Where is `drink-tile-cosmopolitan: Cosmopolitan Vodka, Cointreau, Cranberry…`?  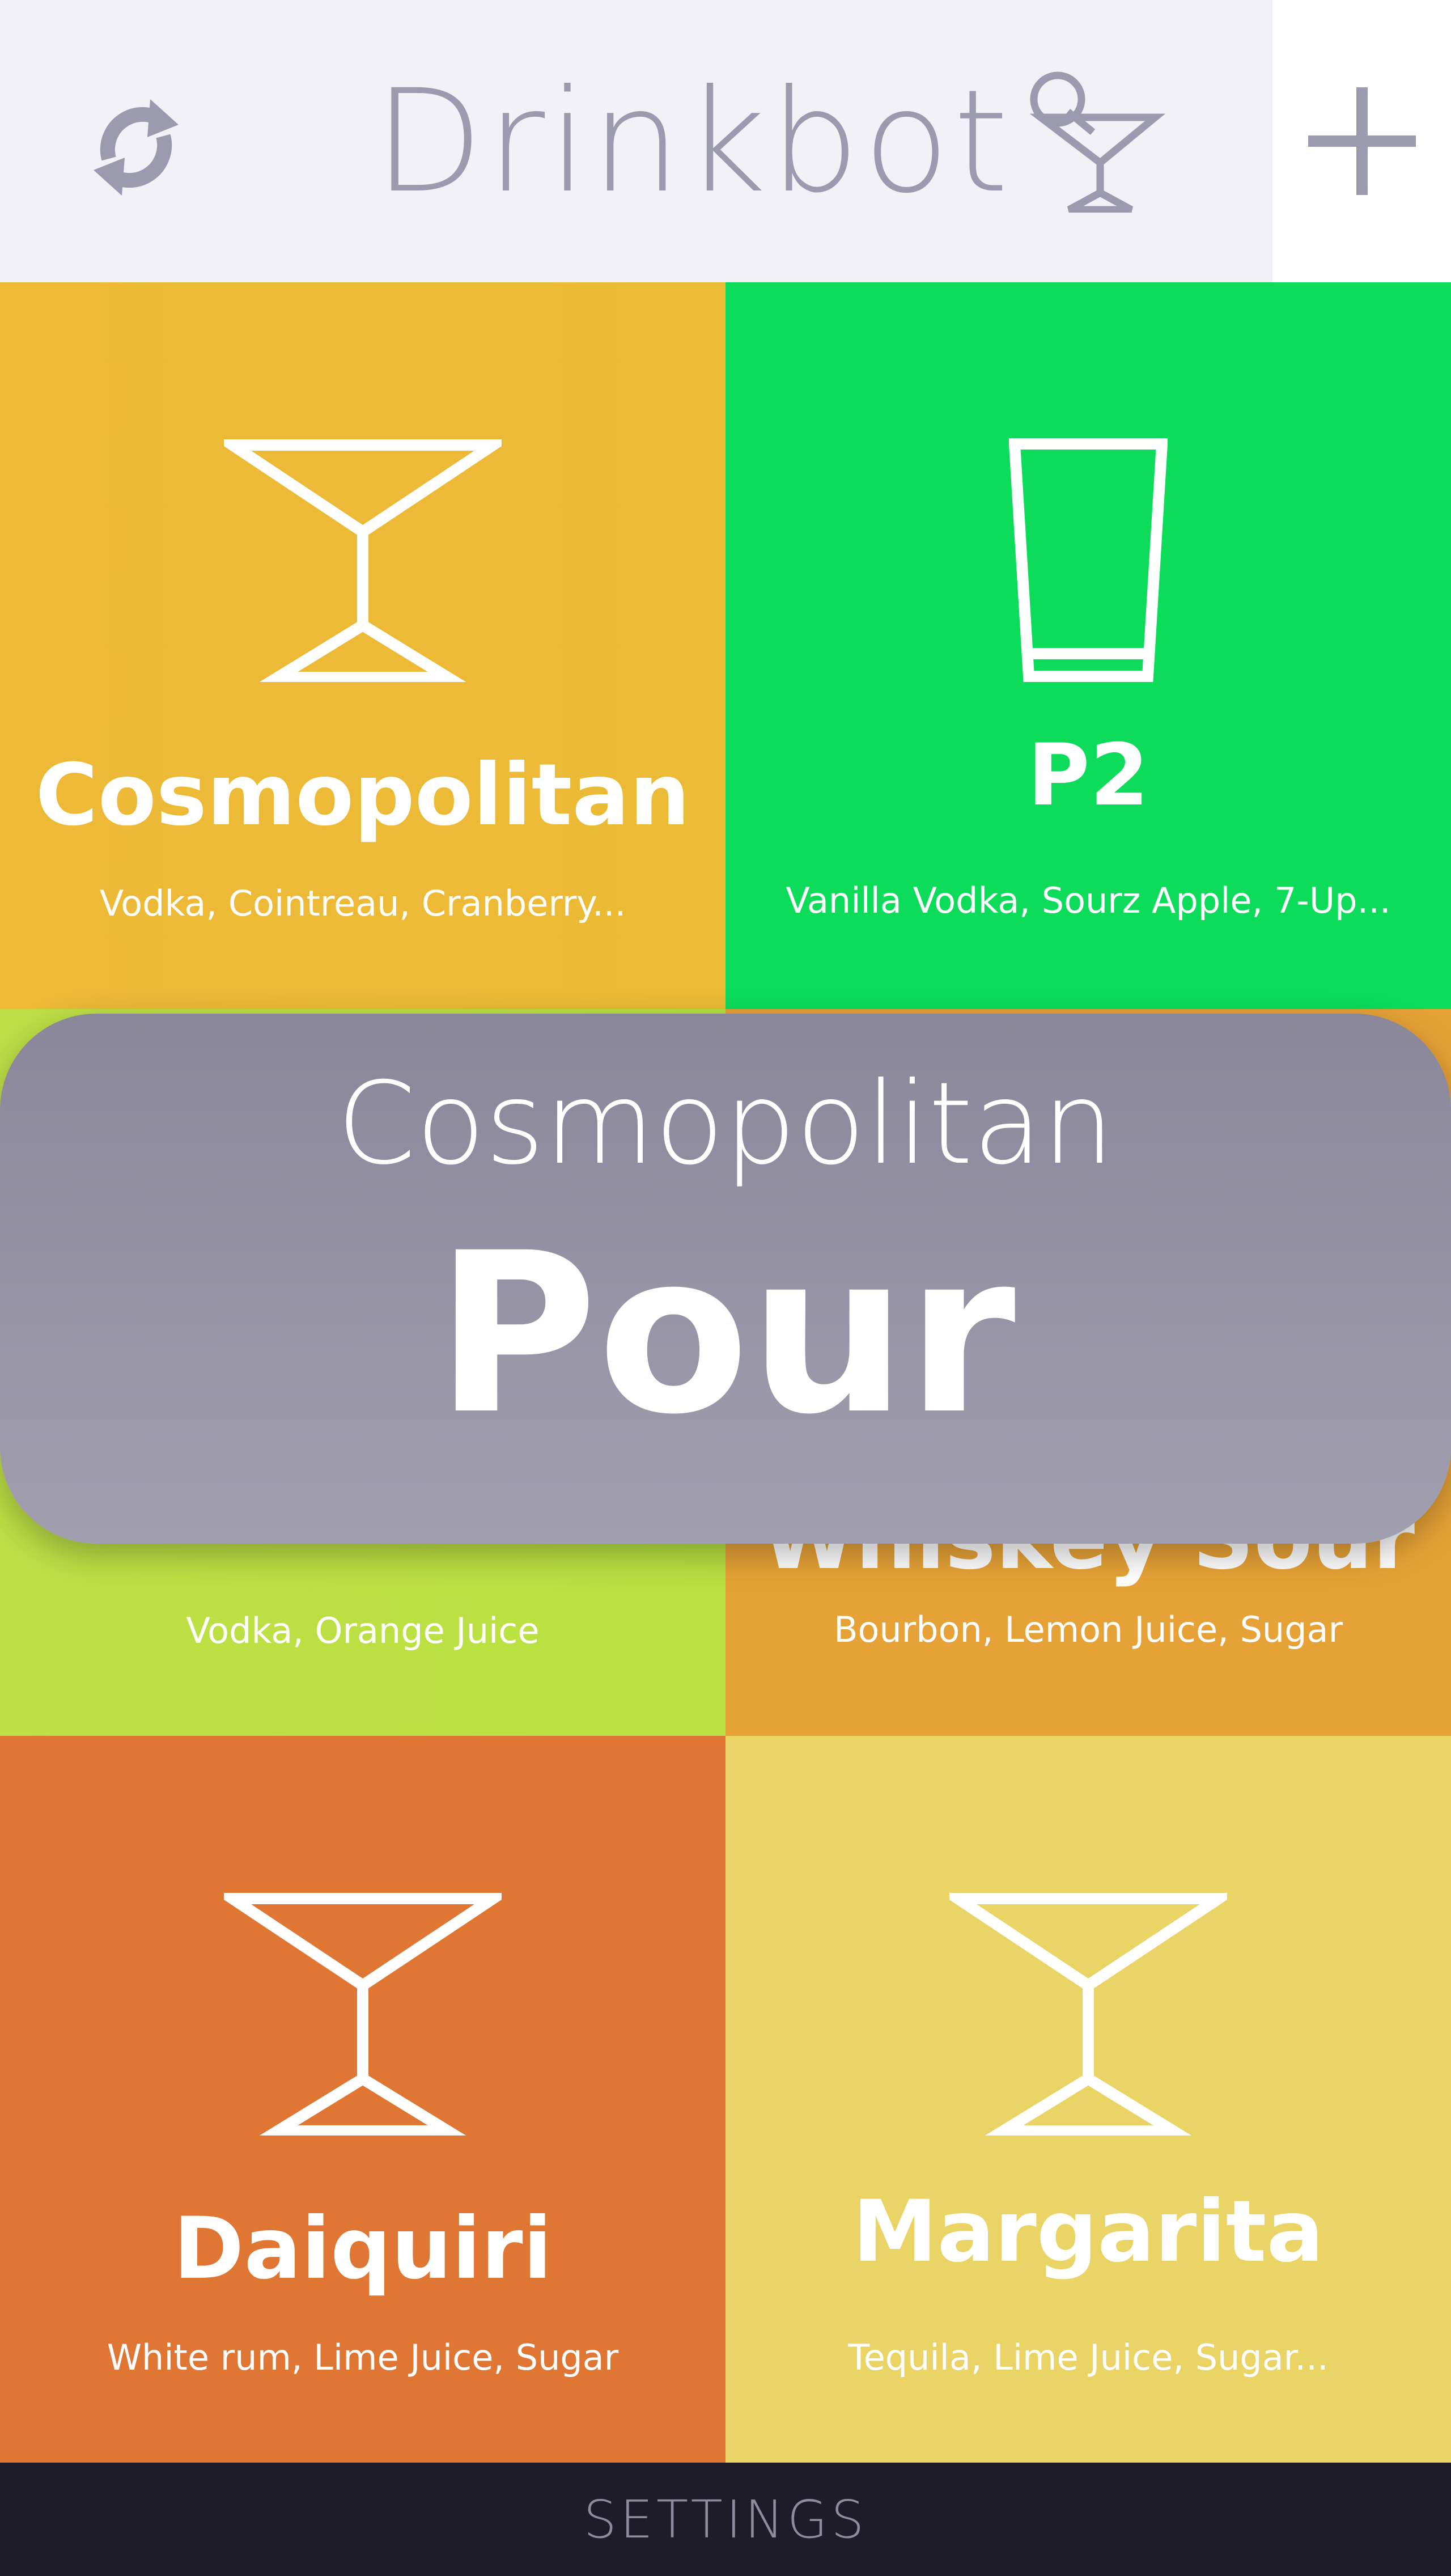
drink-tile-cosmopolitan: Cosmopolitan Vodka, Cointreau, Cranberry… is located at coordinates (363, 646).